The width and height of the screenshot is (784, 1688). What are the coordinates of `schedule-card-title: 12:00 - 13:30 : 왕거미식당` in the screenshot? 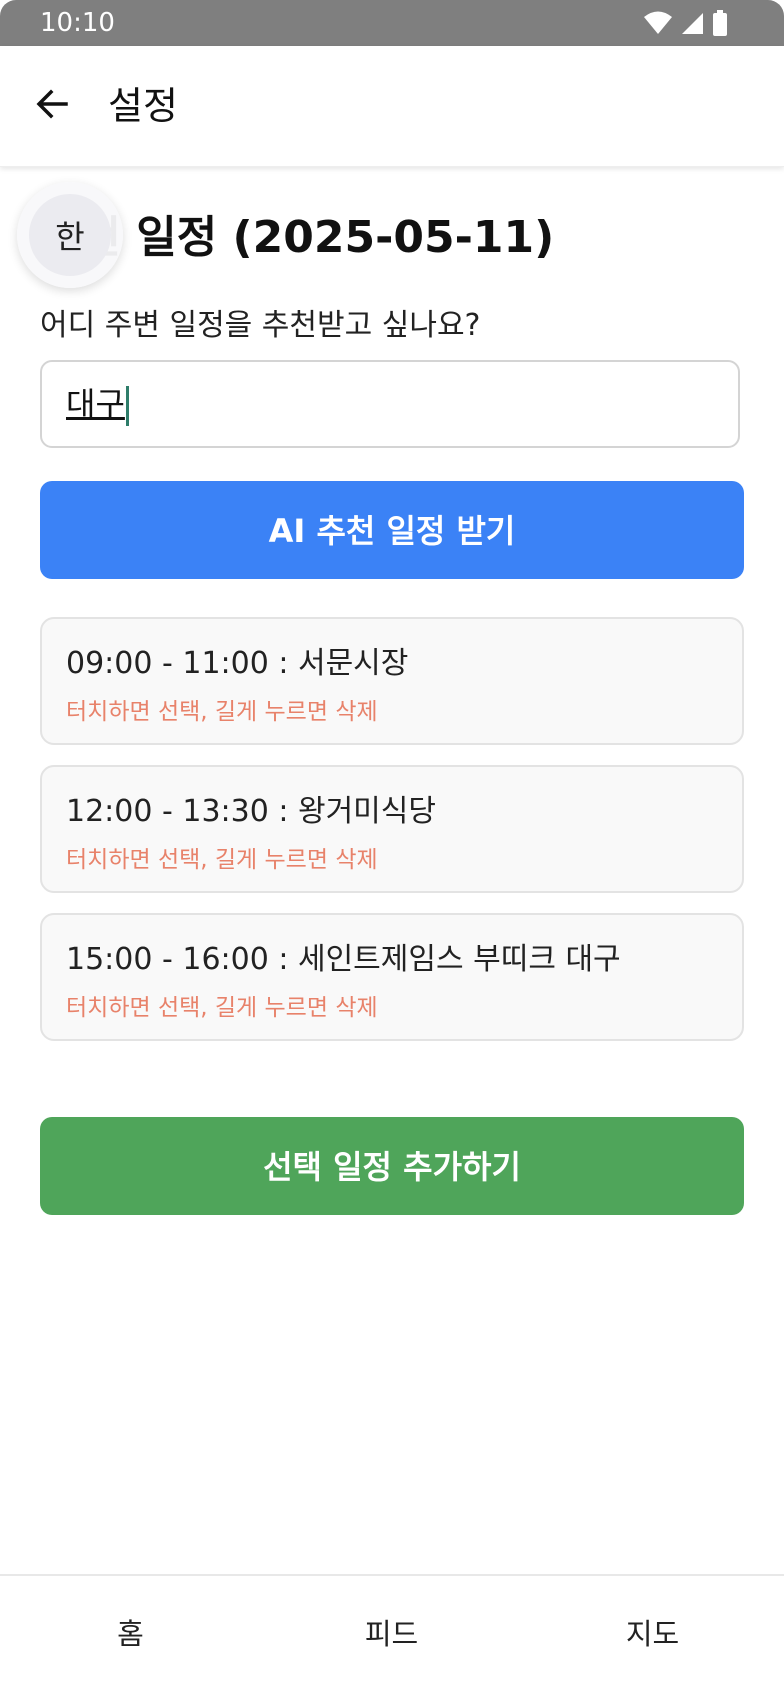 It's located at (251, 811).